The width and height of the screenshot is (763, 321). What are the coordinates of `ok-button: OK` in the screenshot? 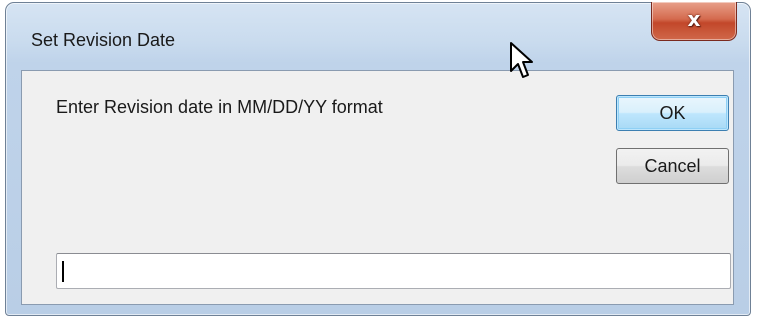 It's located at (672, 113).